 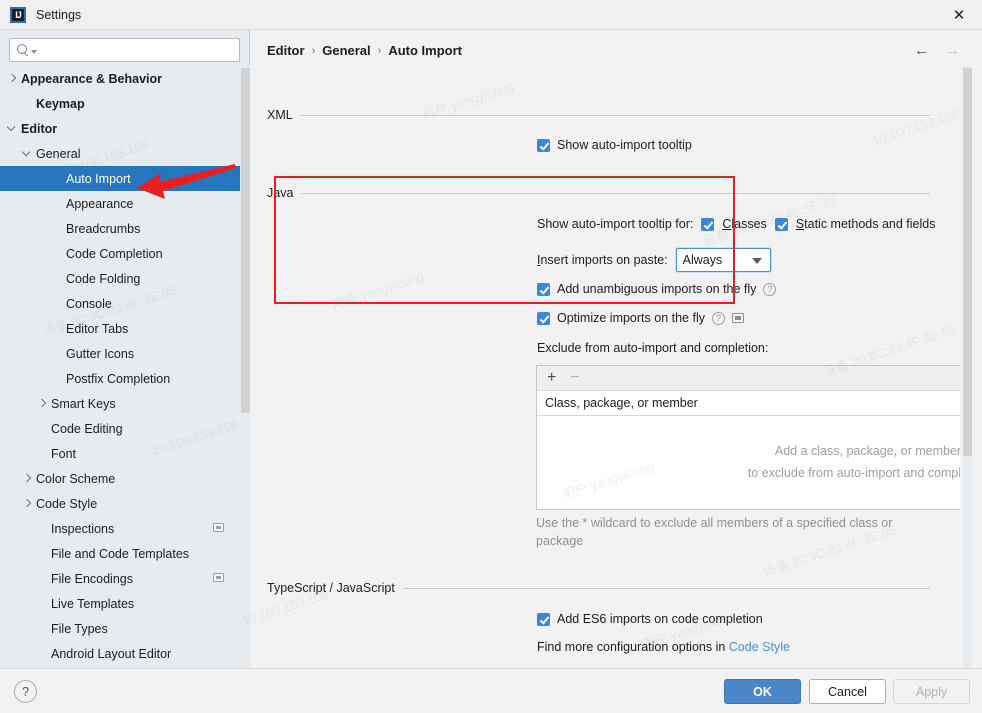 What do you see at coordinates (92, 578) in the screenshot?
I see `sidebar-item-label: File Encodings` at bounding box center [92, 578].